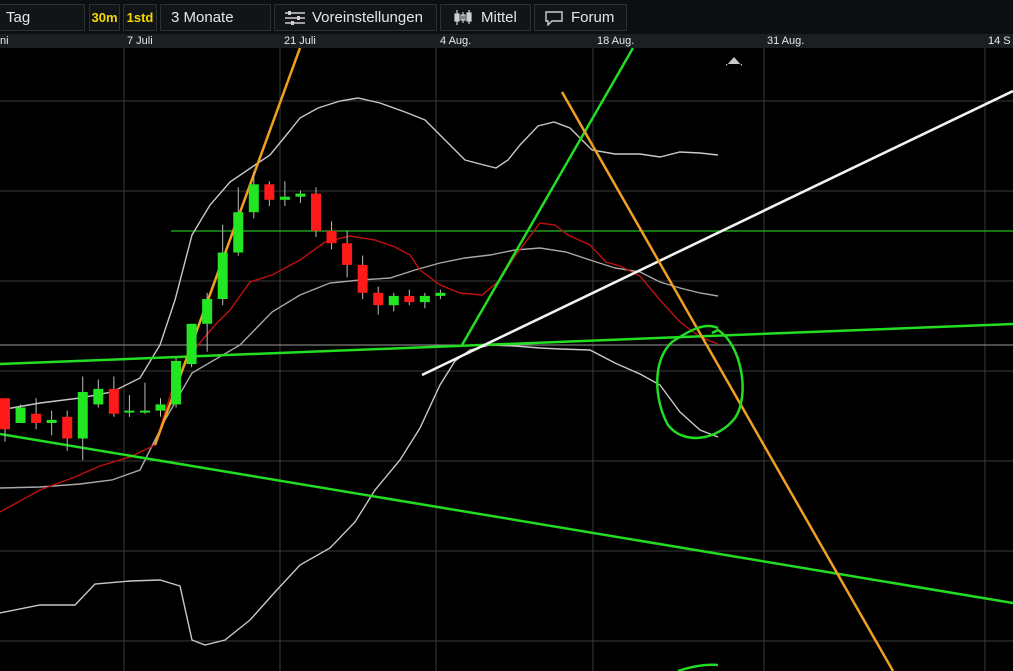  Describe the element at coordinates (506, 344) in the screenshot. I see `trendline-green-flat` at that location.